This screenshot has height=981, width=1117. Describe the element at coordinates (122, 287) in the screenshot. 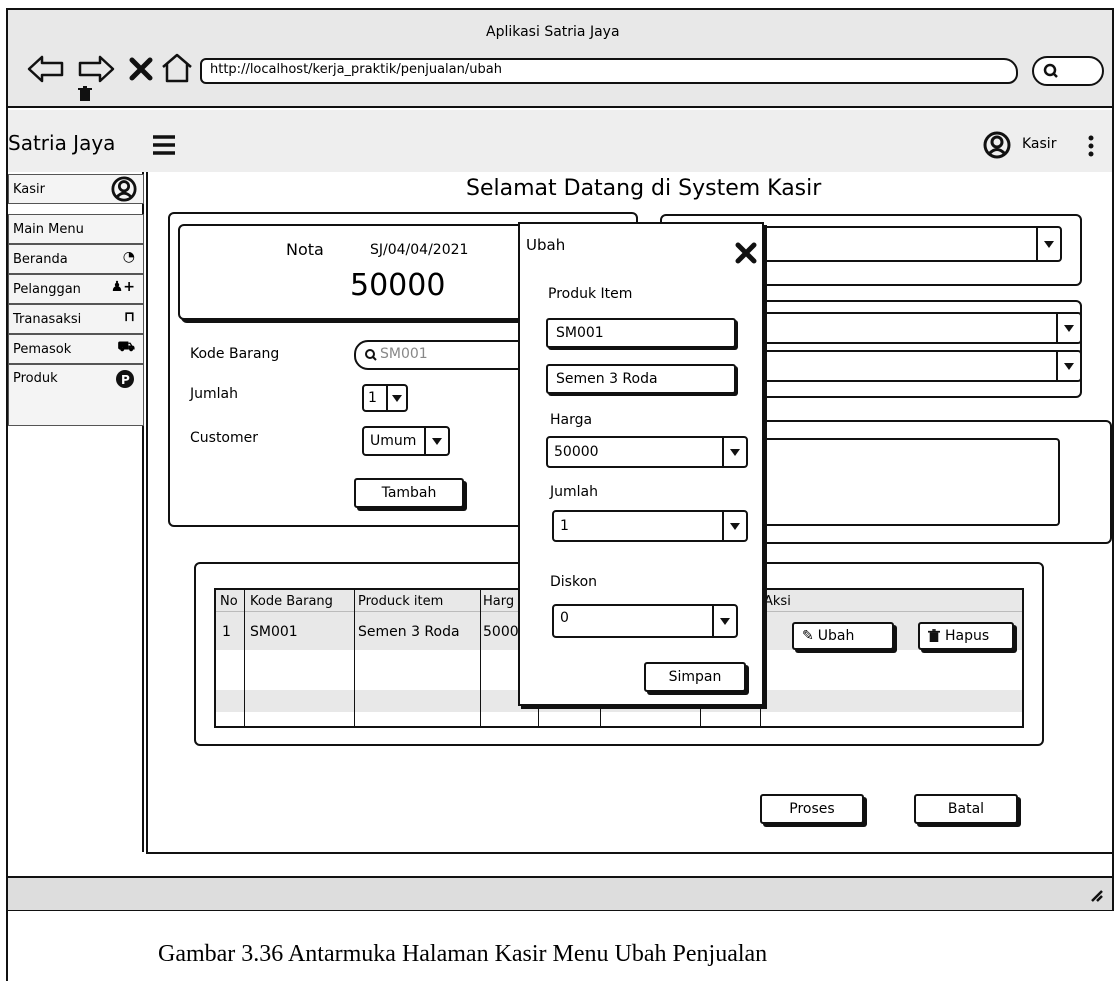

I see `user-plus-icon: ♟+` at that location.